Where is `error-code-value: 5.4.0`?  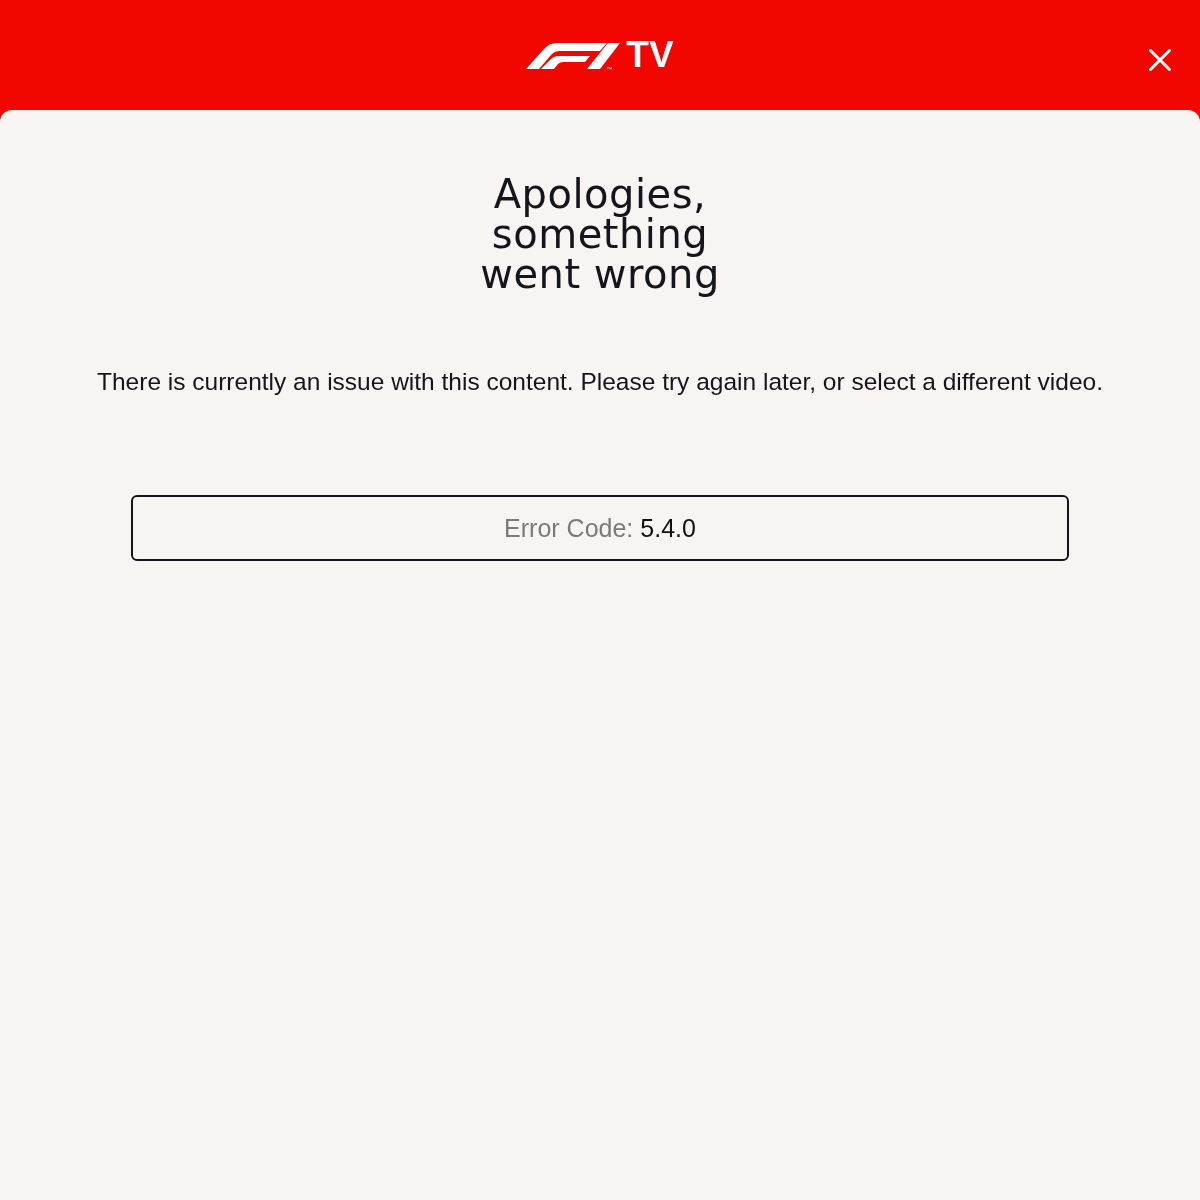 error-code-value: 5.4.0 is located at coordinates (668, 528).